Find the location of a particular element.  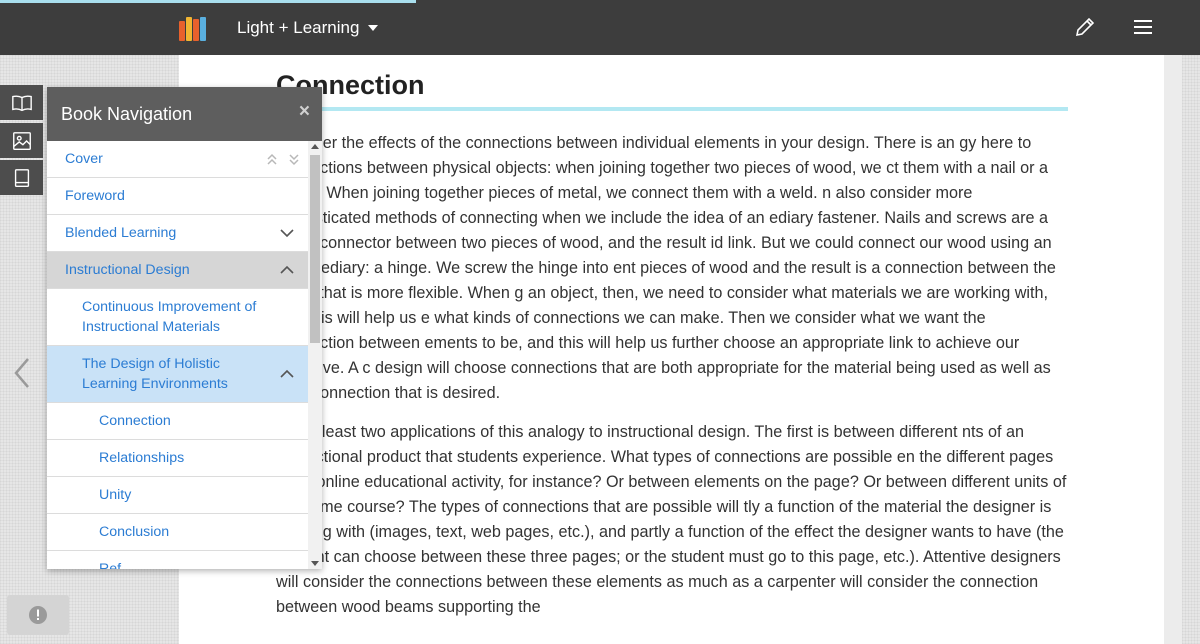

books-logo-icon is located at coordinates (193, 28).